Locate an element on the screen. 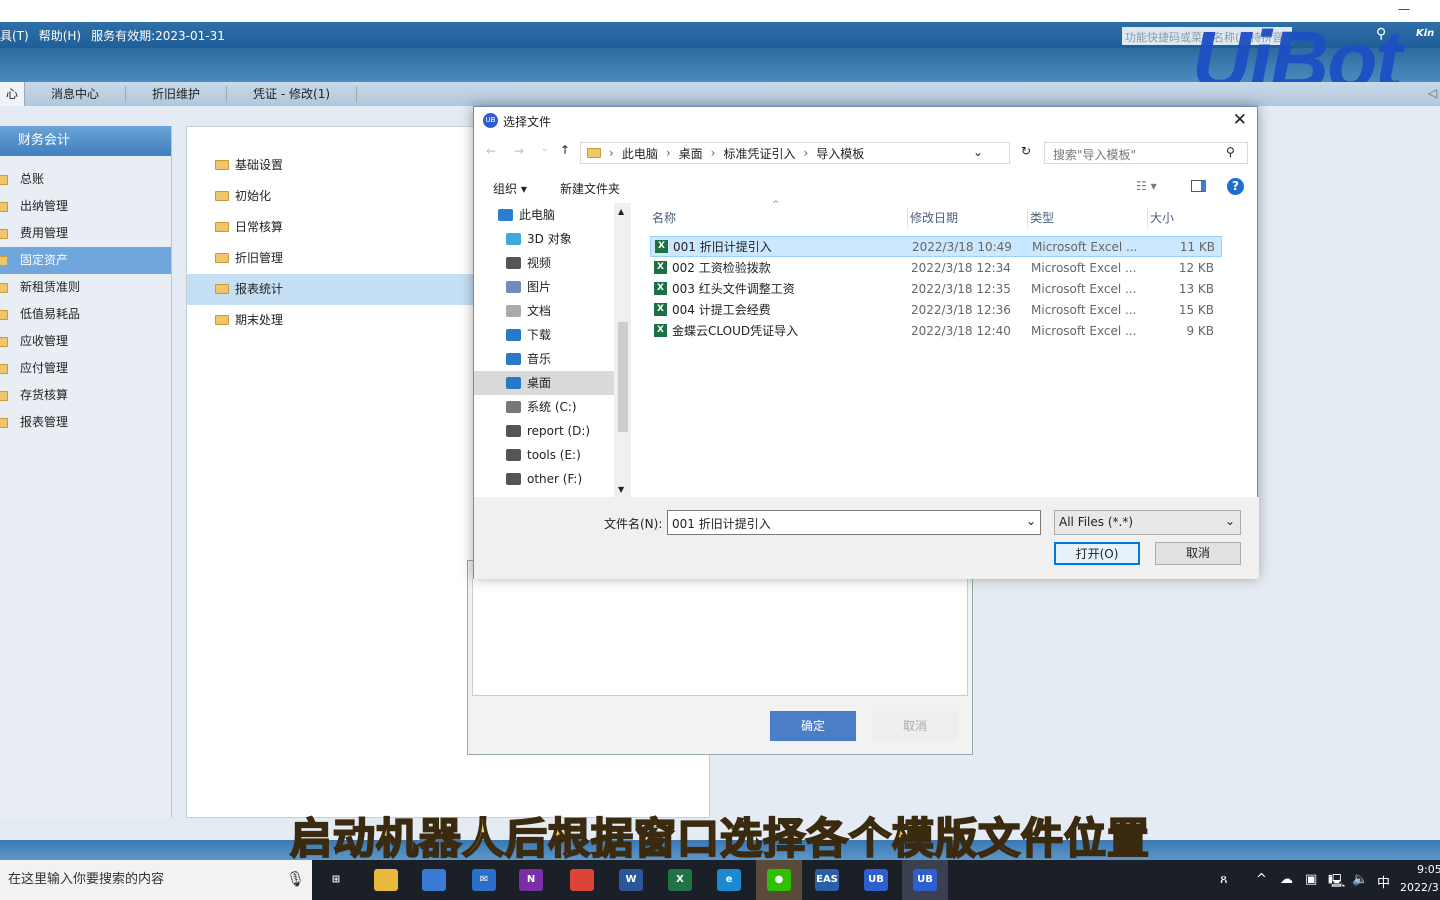  sidebar-item: 应收管理 is located at coordinates (85, 341).